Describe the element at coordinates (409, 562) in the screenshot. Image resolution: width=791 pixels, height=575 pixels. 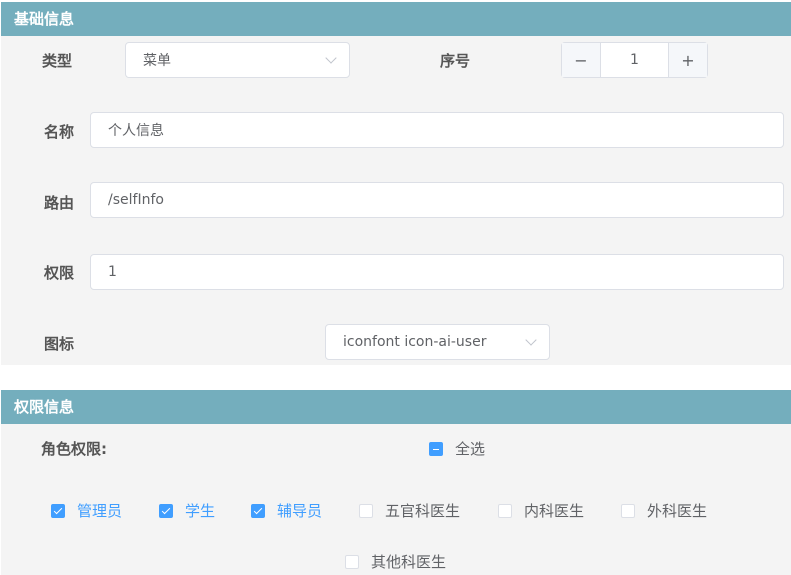
I see `role-label: 其他科医生` at that location.